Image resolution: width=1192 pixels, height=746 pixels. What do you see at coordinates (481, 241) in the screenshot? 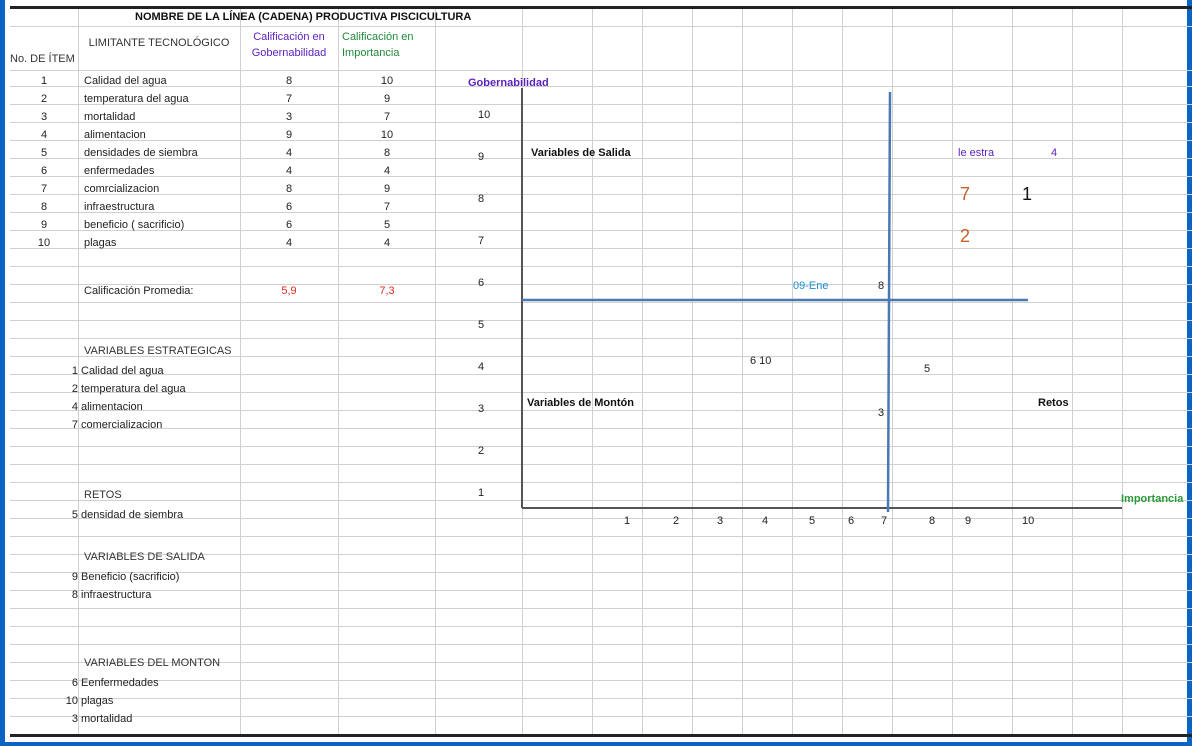
I see `y-tick-label: 7` at bounding box center [481, 241].